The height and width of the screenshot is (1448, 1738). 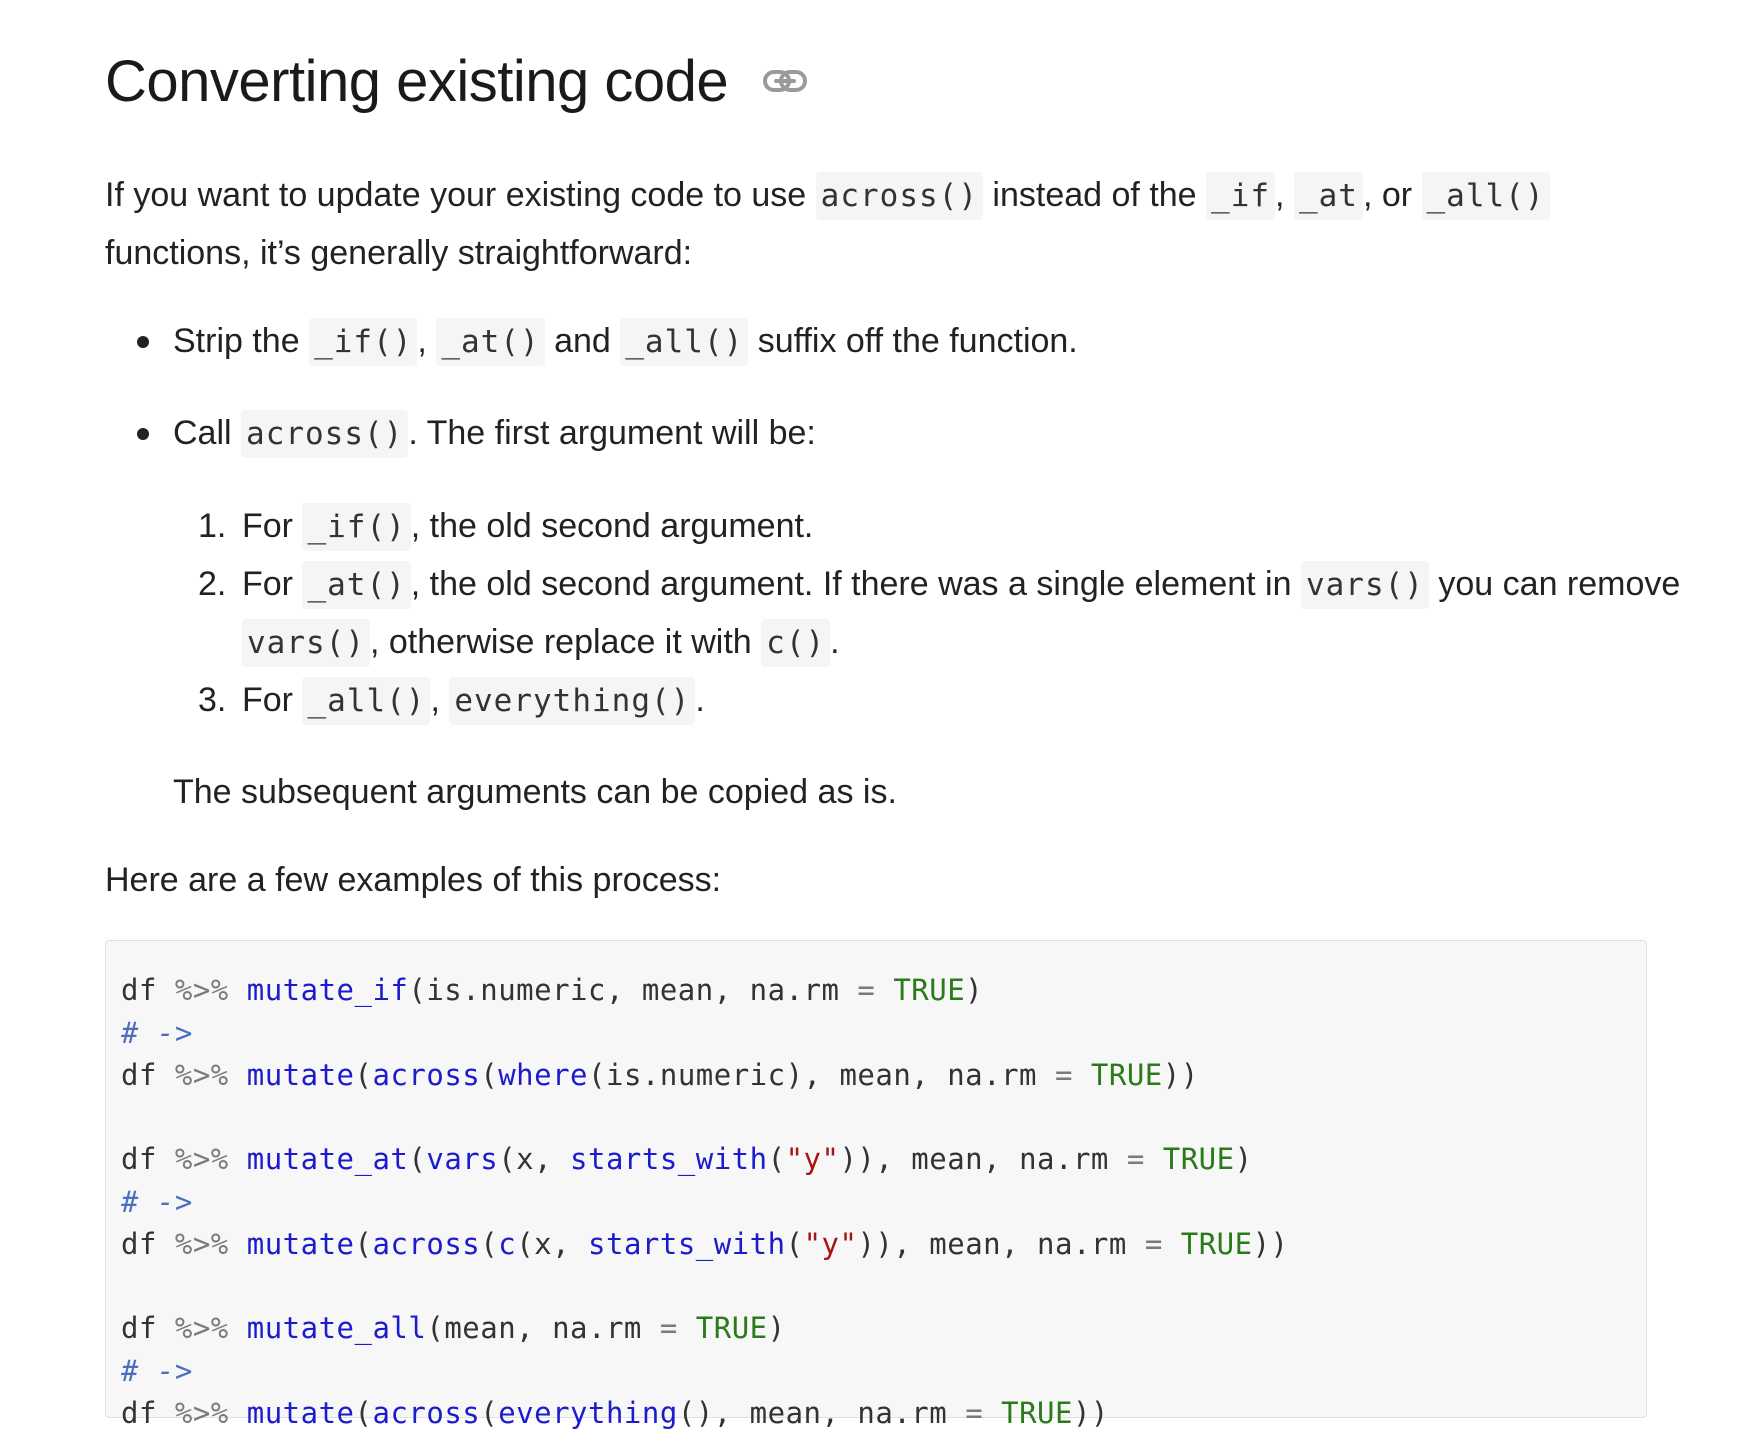 I want to click on code-line: df %>% mutate_all(mean, na.rm = TRUE), so click(x=453, y=1328).